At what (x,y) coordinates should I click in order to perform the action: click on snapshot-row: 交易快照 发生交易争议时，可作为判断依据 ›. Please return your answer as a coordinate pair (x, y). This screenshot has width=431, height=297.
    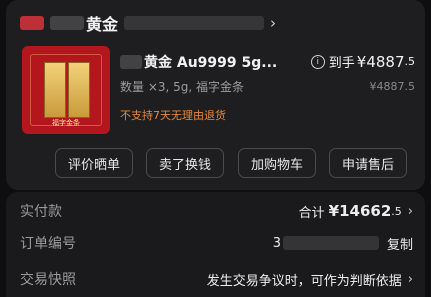
    Looking at the image, I should click on (216, 279).